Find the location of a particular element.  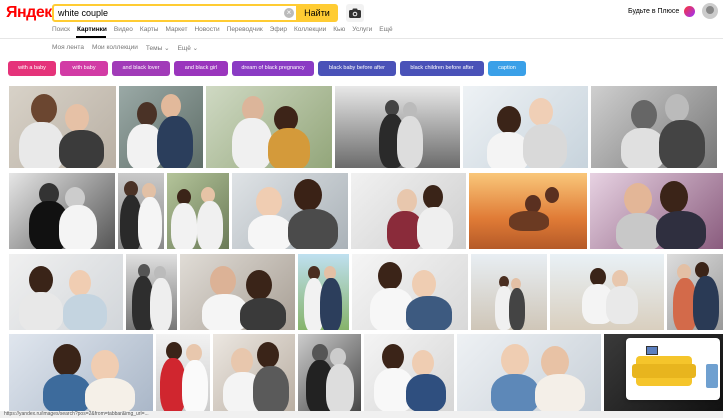

camera-icon is located at coordinates (355, 13).